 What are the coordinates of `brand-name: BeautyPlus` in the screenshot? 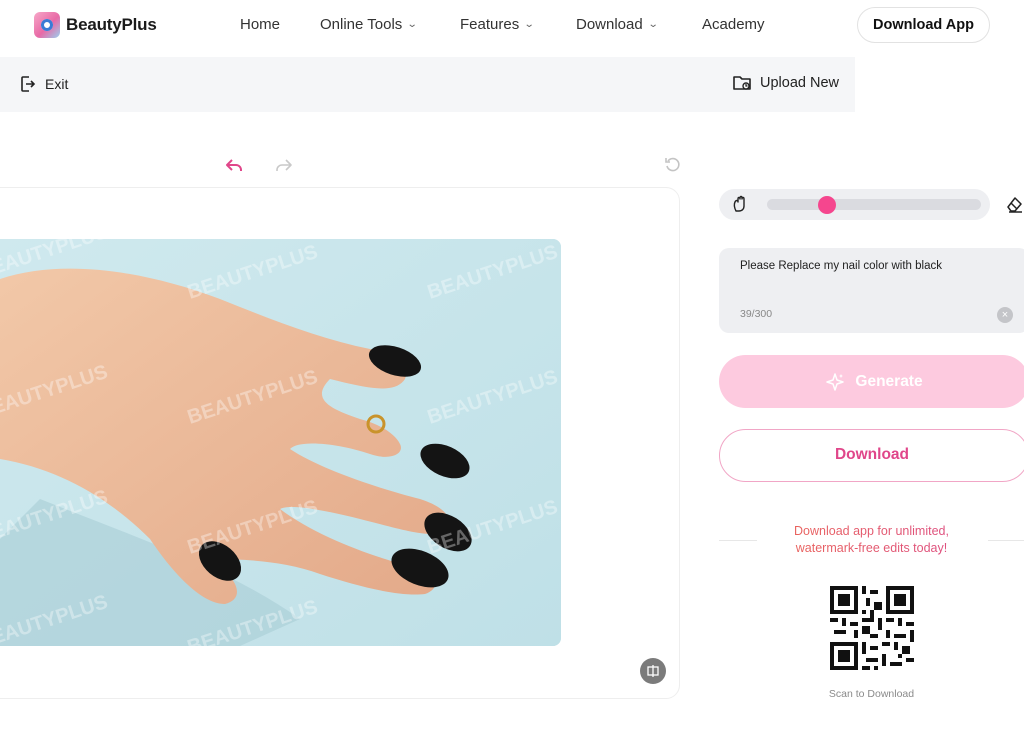 It's located at (111, 24).